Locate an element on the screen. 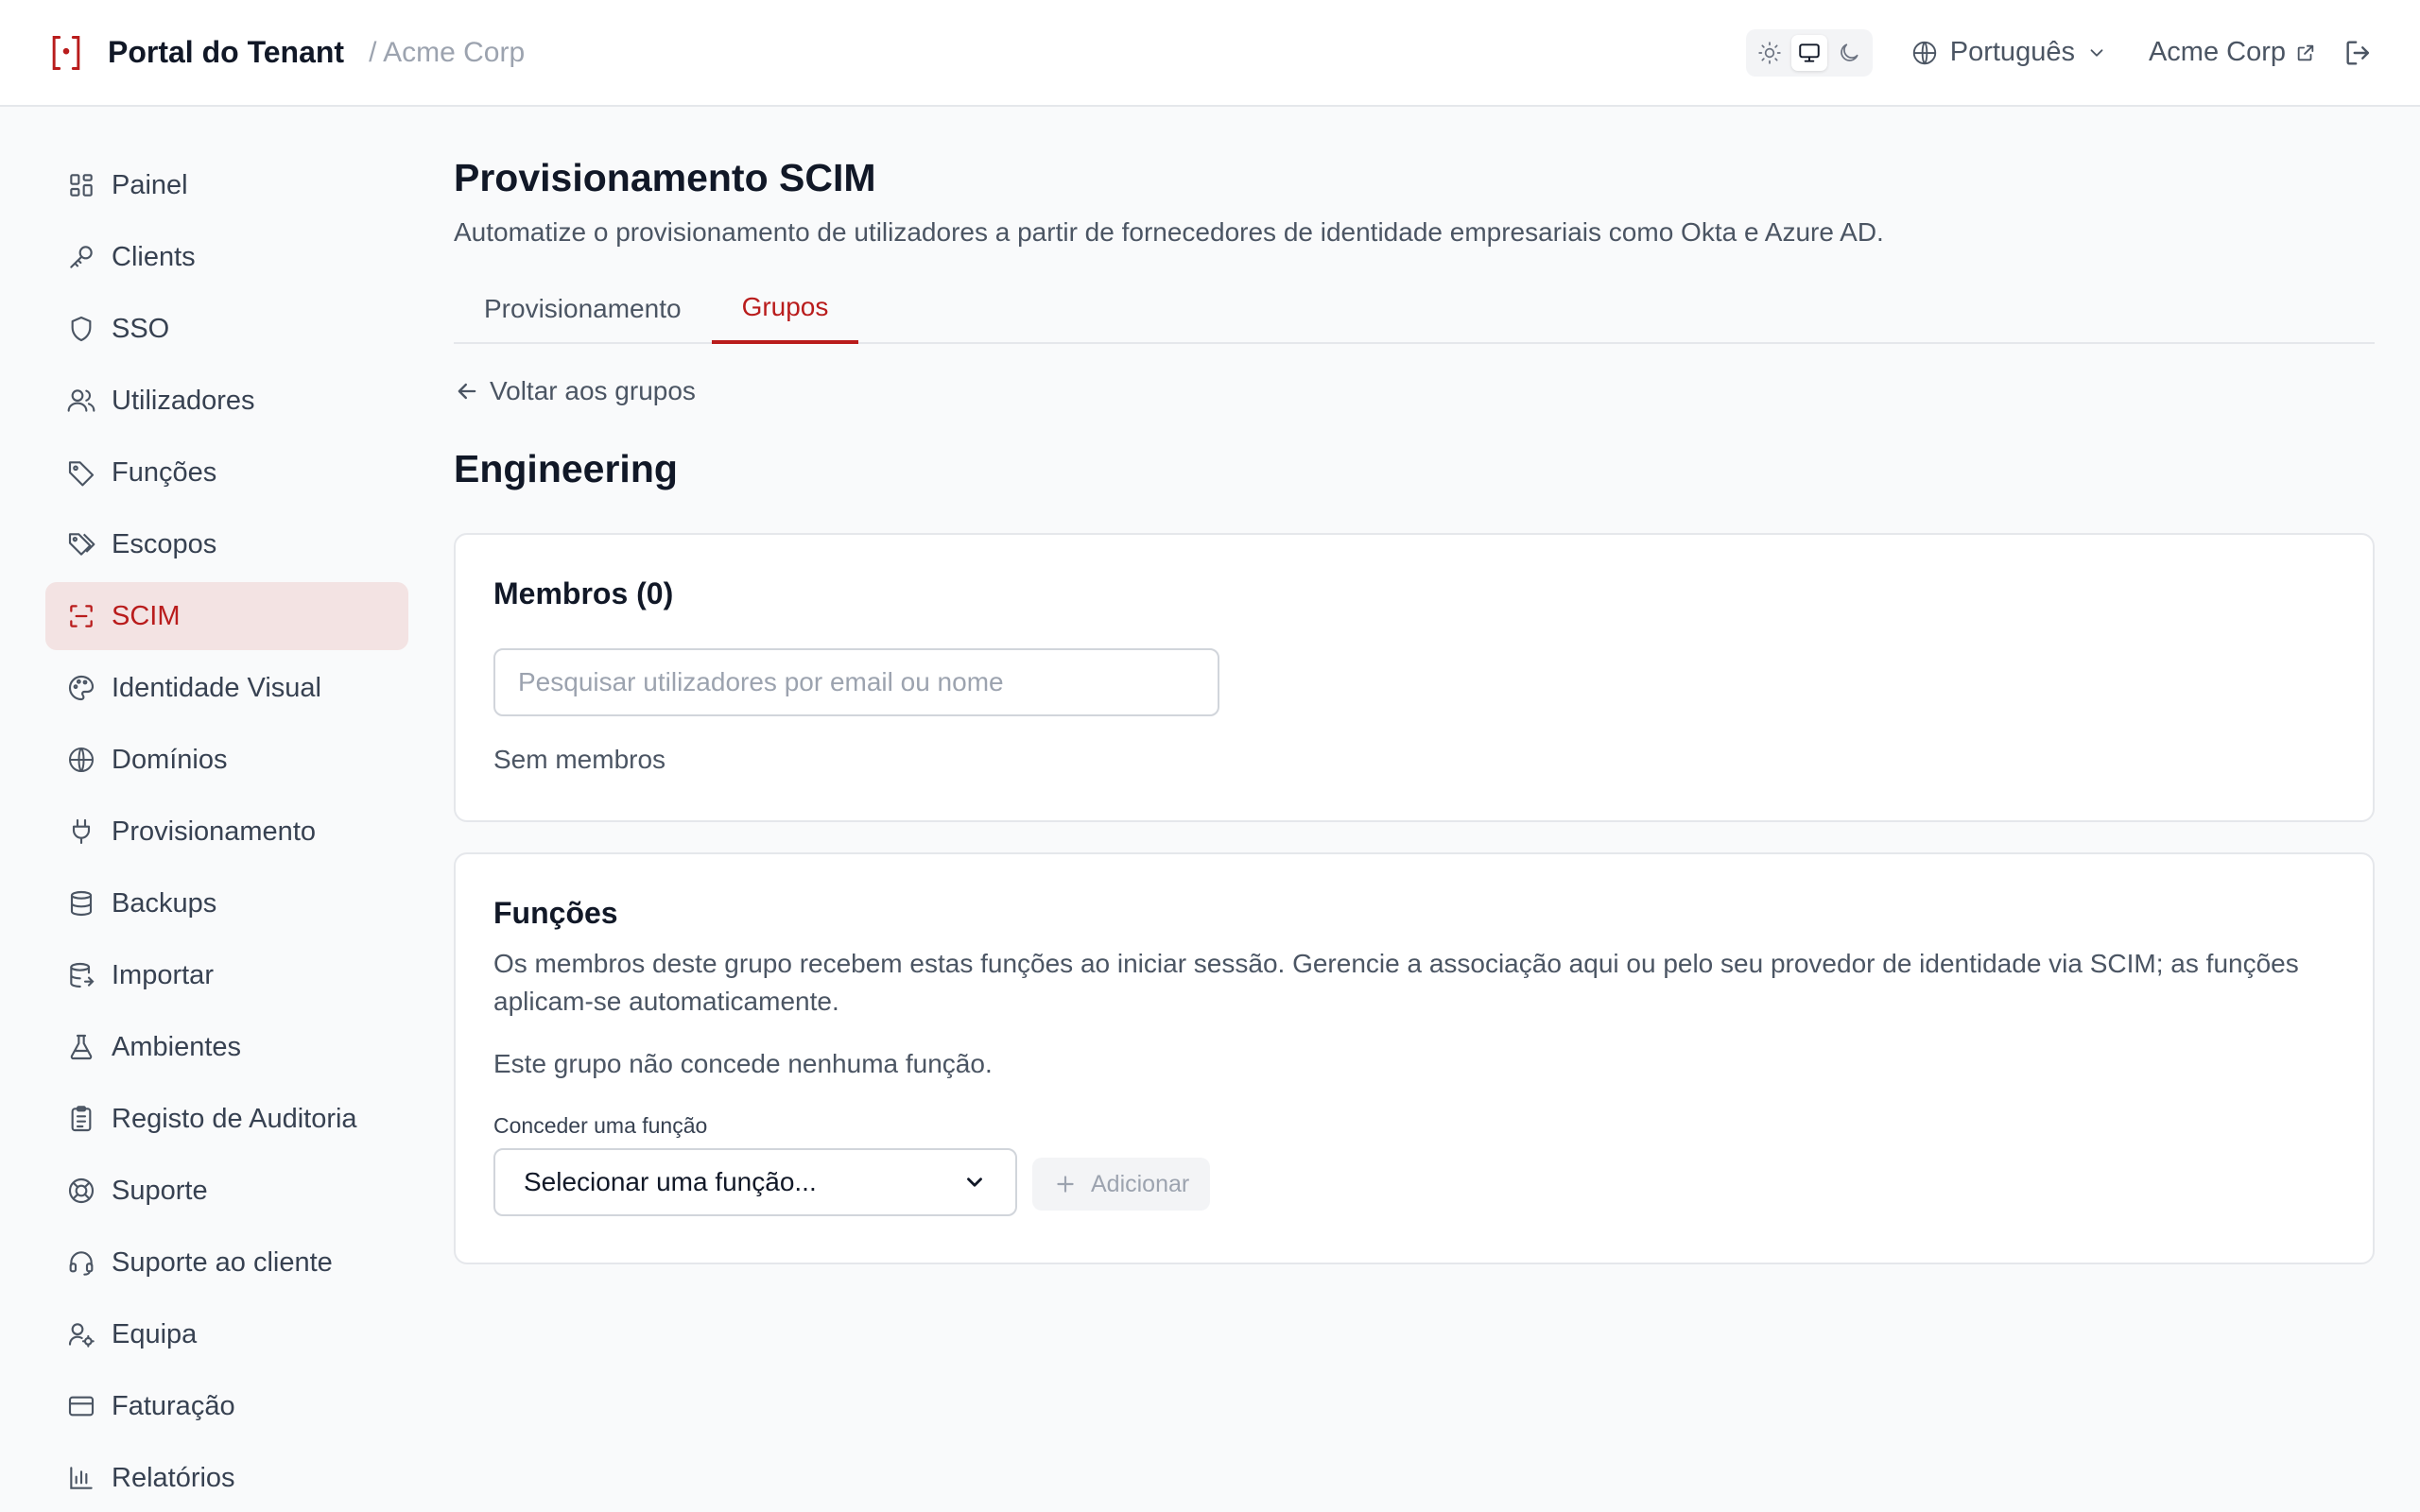  member-search-input is located at coordinates (856, 682).